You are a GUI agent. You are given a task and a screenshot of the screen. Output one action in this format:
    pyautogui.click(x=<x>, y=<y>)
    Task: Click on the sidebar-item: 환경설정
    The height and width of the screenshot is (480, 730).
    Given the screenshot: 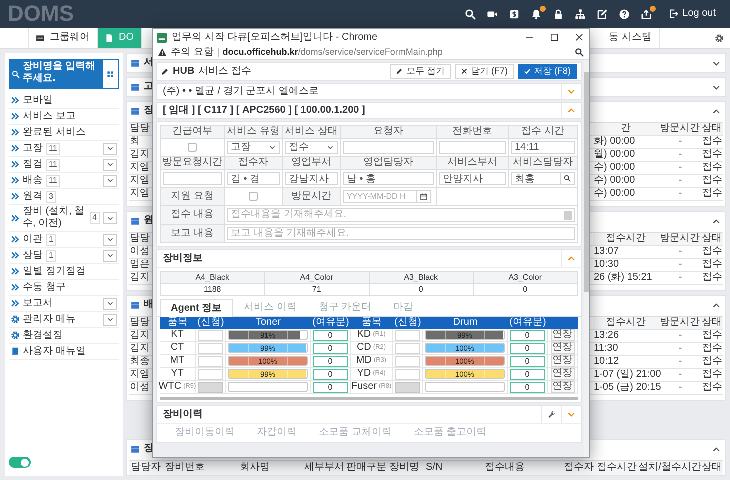 What is the action you would take?
    pyautogui.click(x=64, y=336)
    